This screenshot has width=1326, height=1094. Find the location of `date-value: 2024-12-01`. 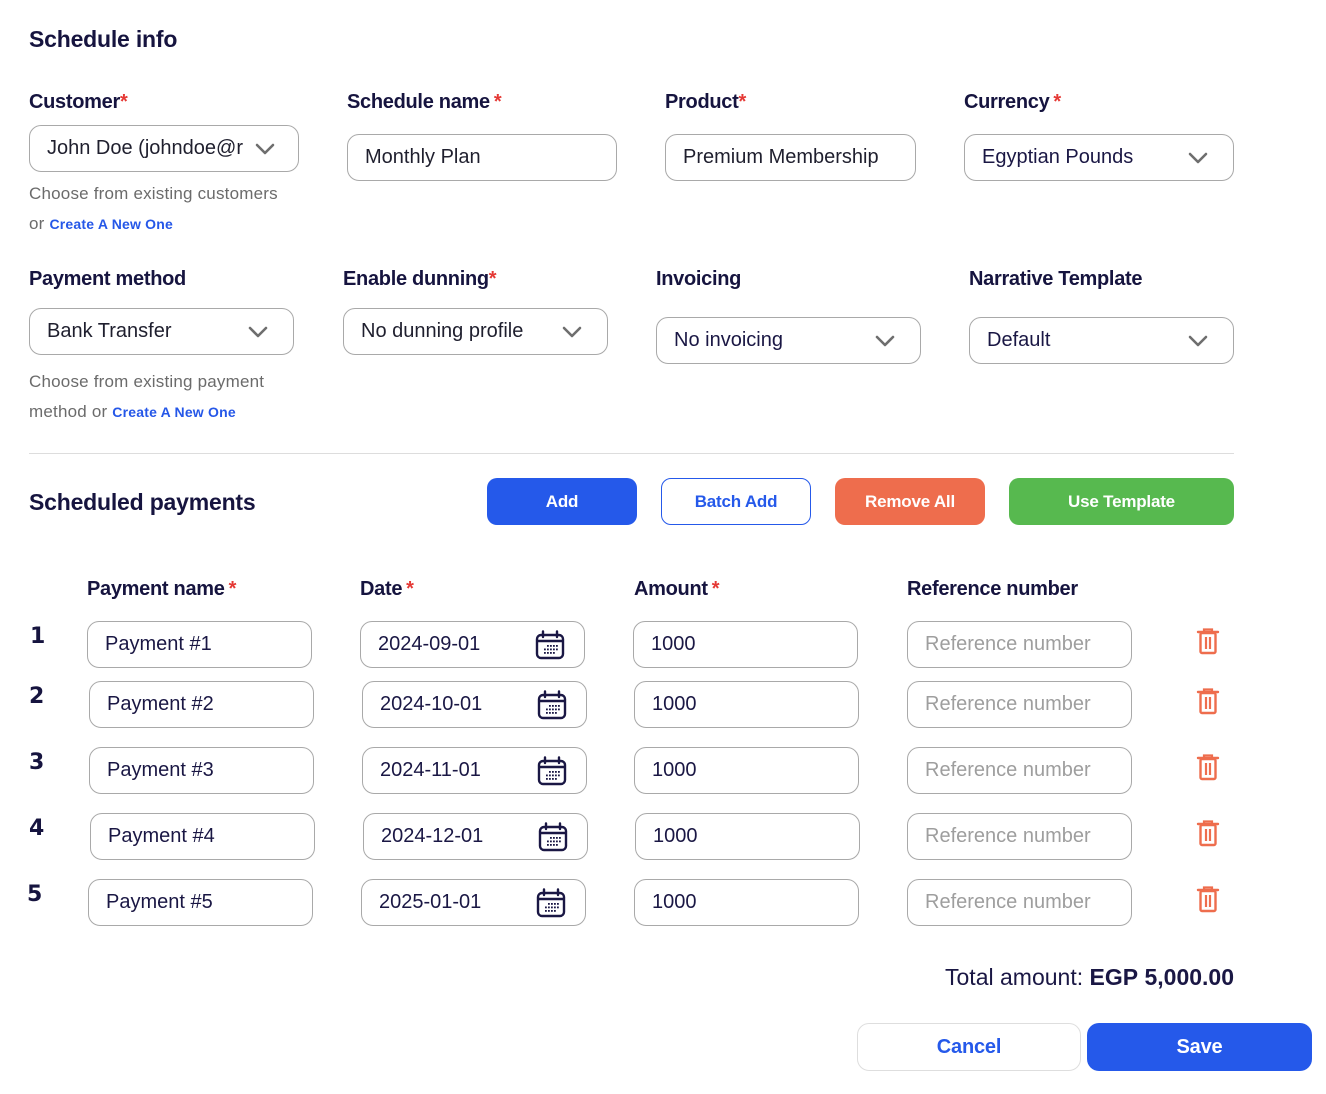

date-value: 2024-12-01 is located at coordinates (432, 836).